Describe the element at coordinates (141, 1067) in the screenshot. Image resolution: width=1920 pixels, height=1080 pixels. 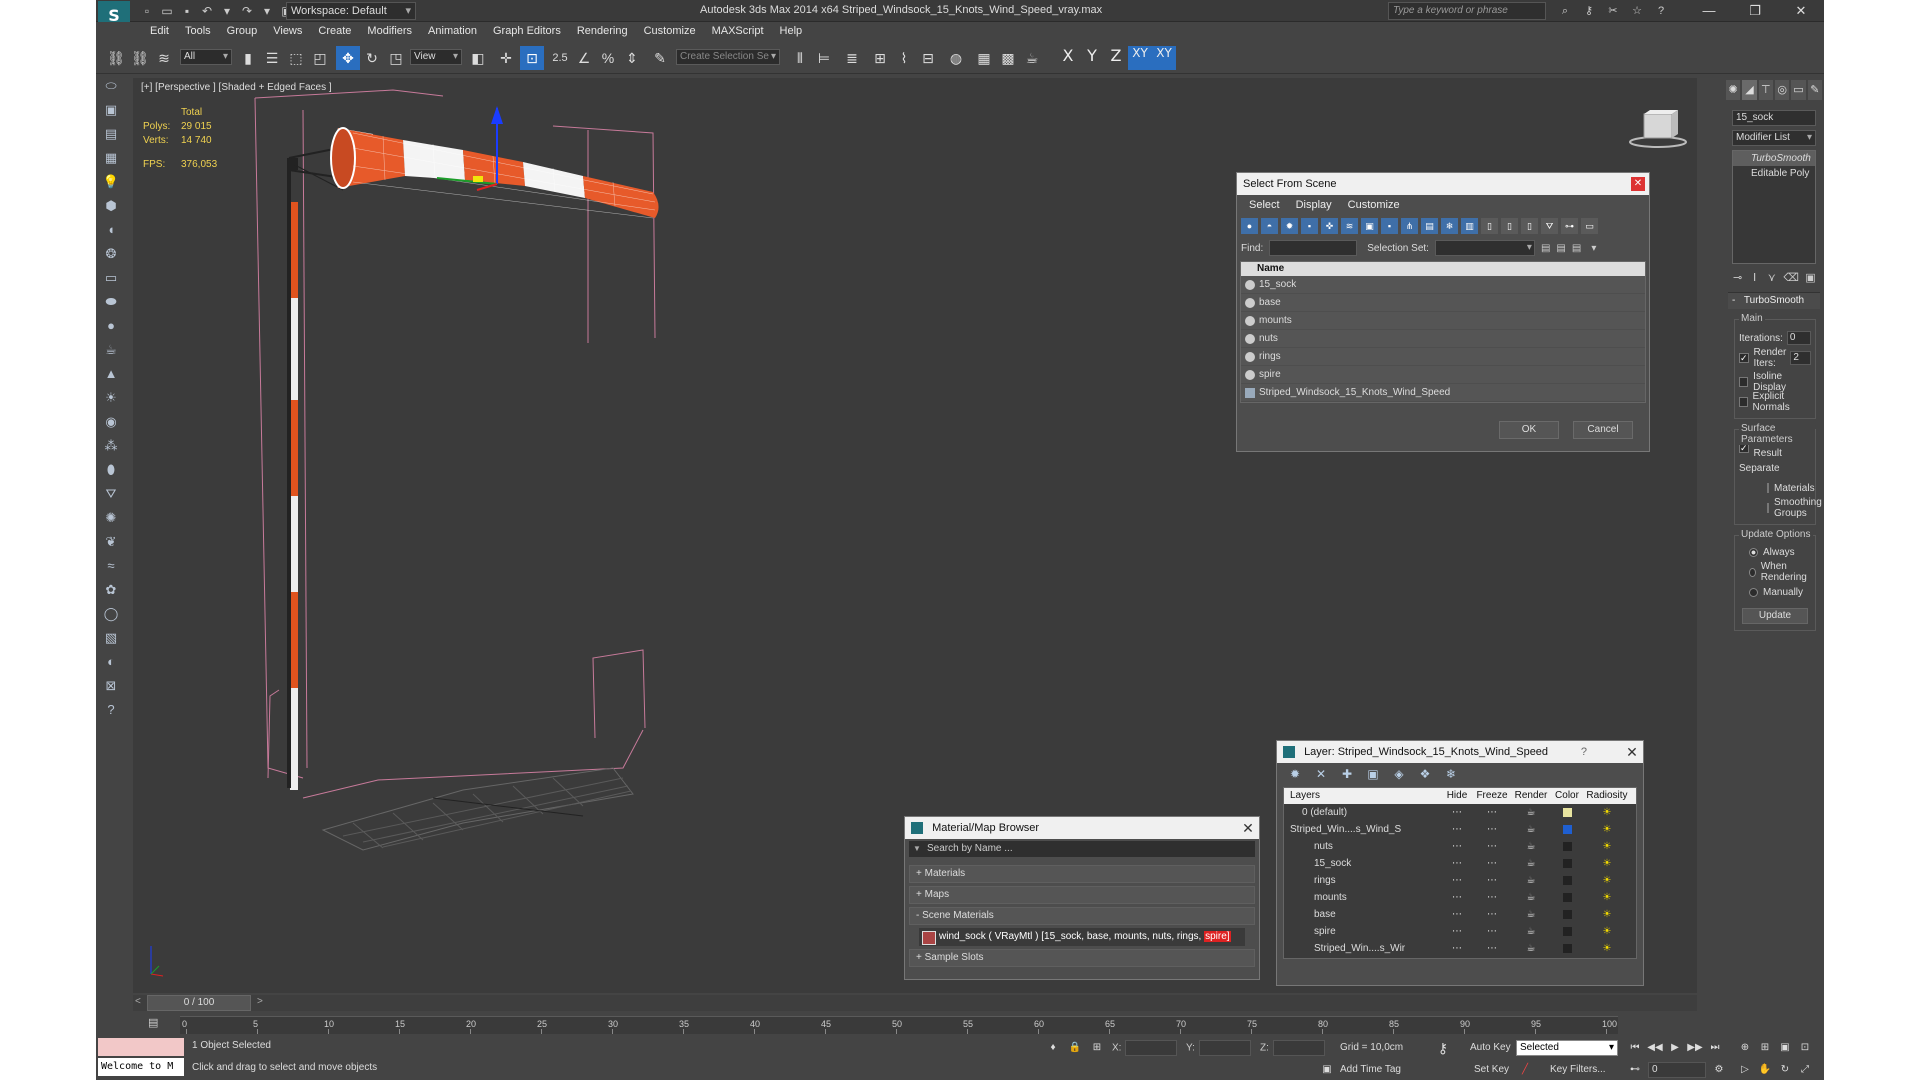
I see `maxscript-mini-listener: Welcome to M` at that location.